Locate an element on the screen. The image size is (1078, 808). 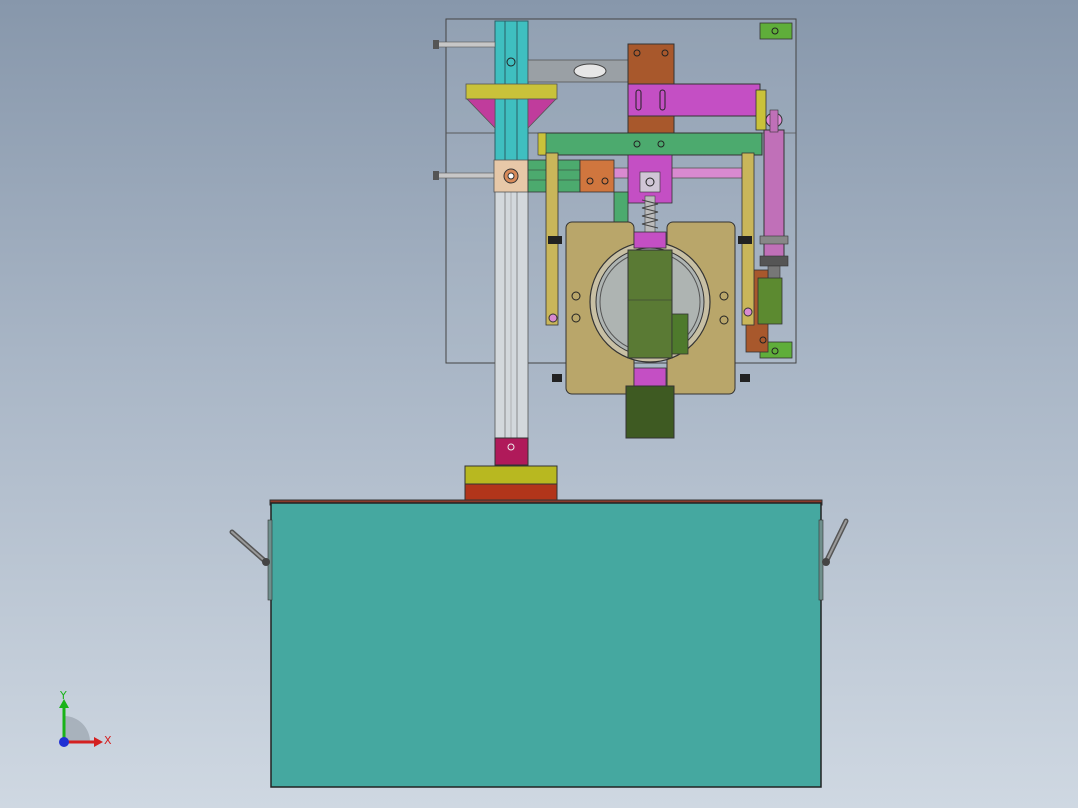
left-handle is located at coordinates (249, 547).